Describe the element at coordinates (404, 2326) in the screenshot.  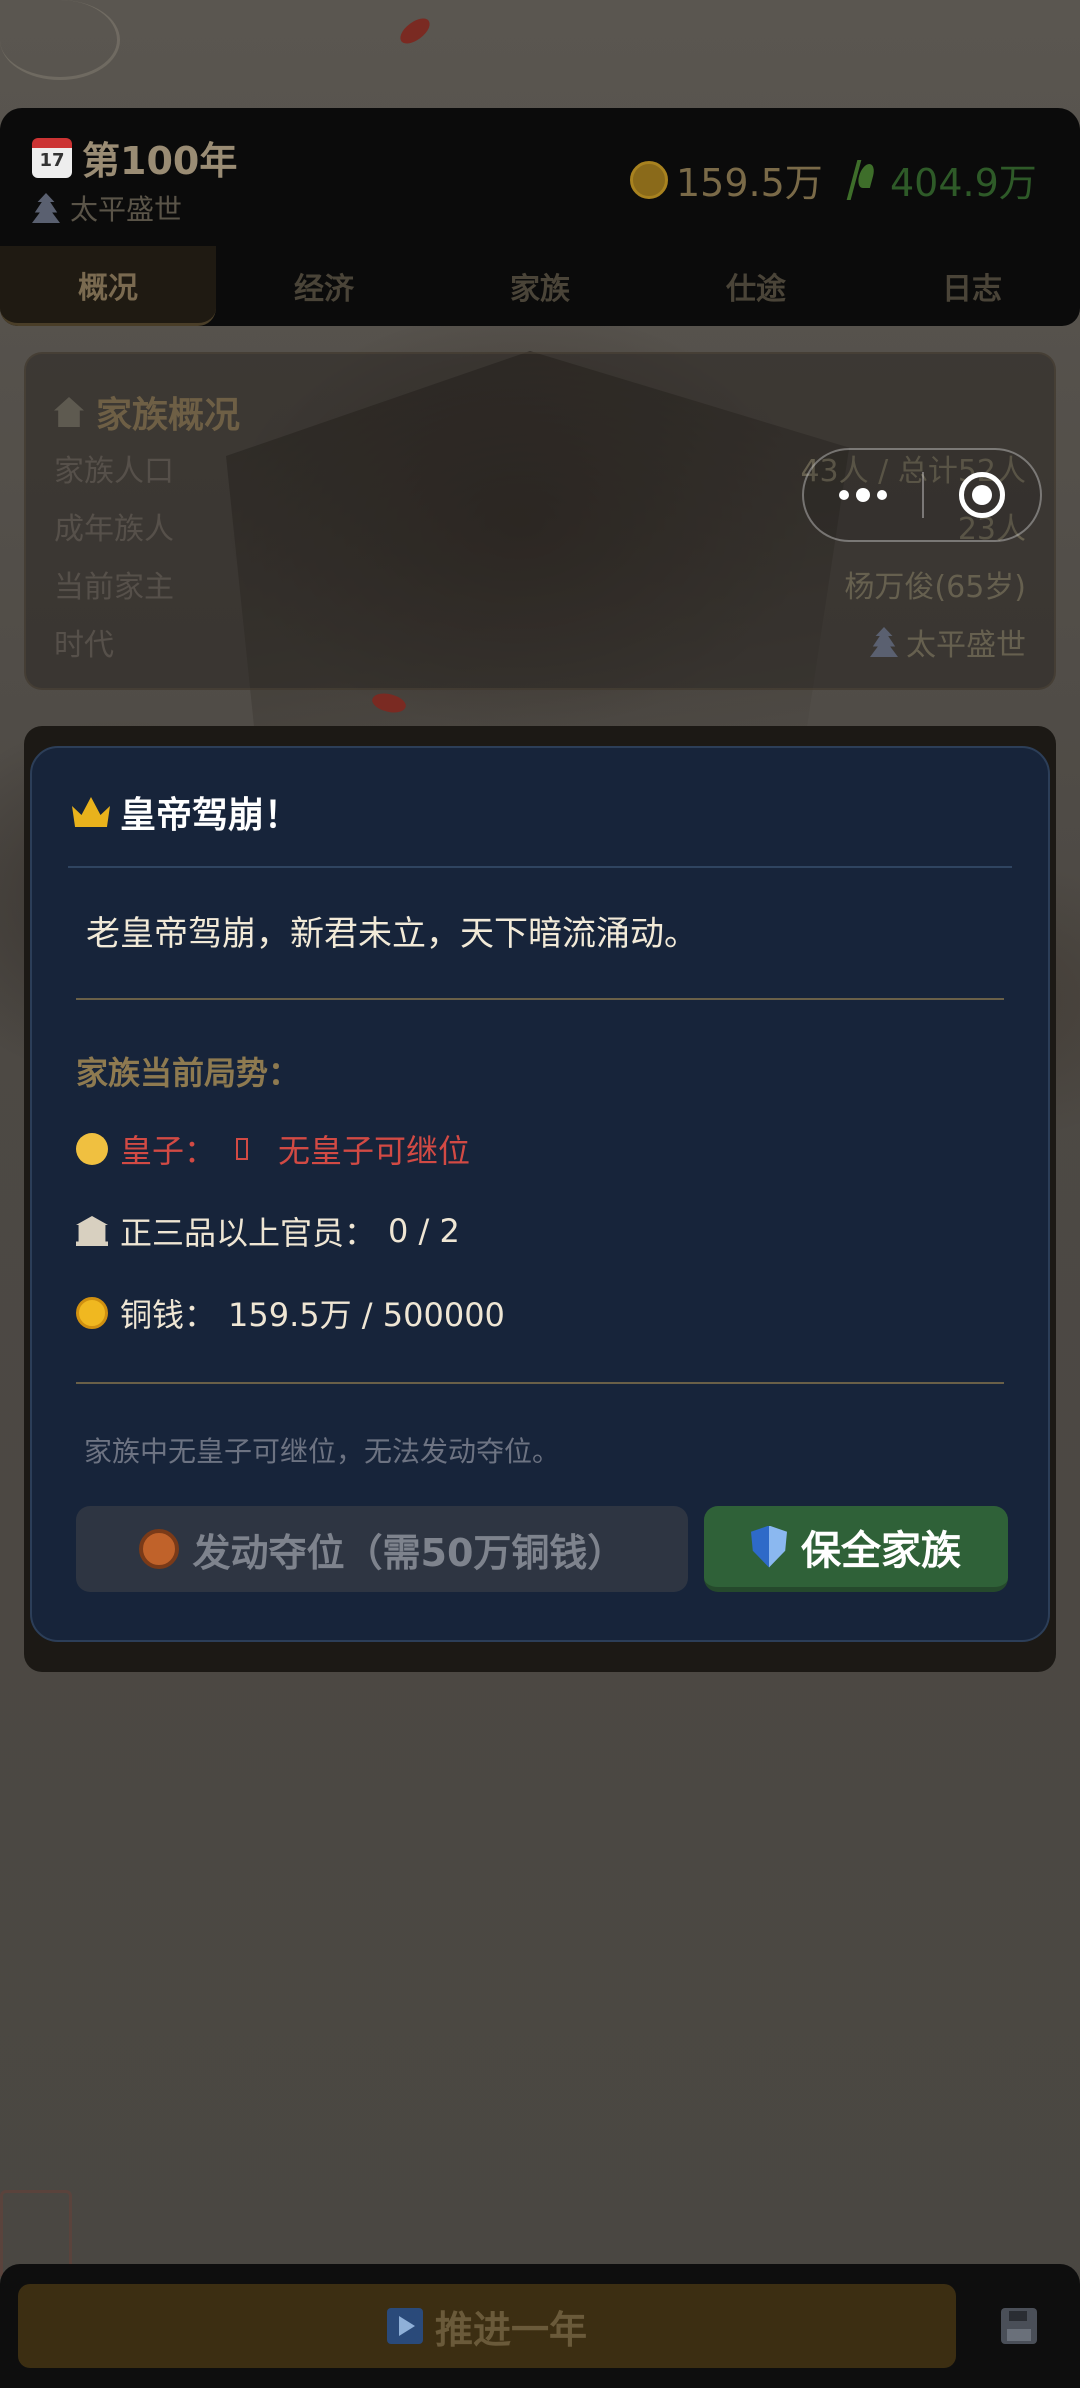
I see `play-icon` at that location.